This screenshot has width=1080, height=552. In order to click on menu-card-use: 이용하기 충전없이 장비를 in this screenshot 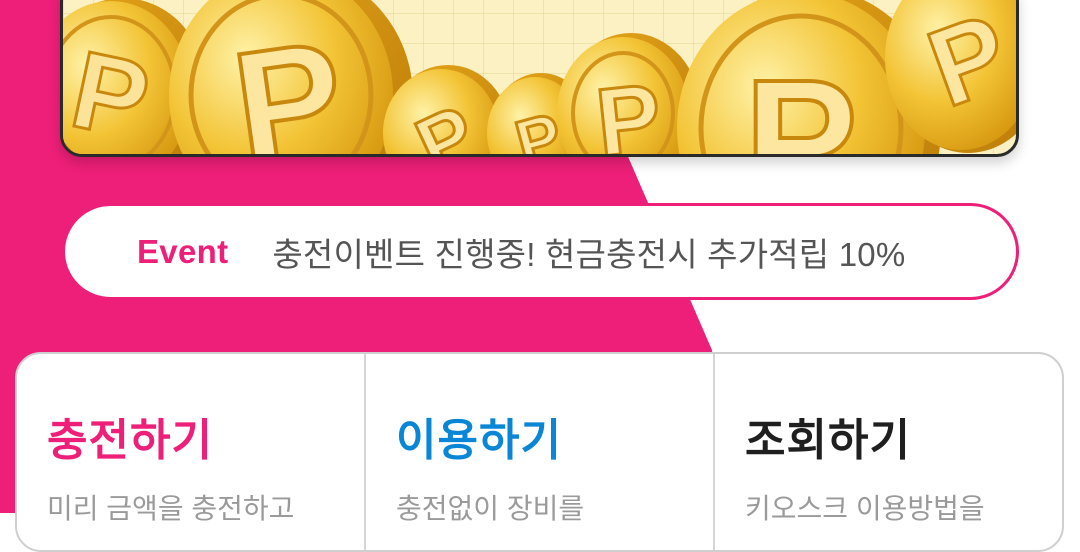, I will do `click(538, 452)`.